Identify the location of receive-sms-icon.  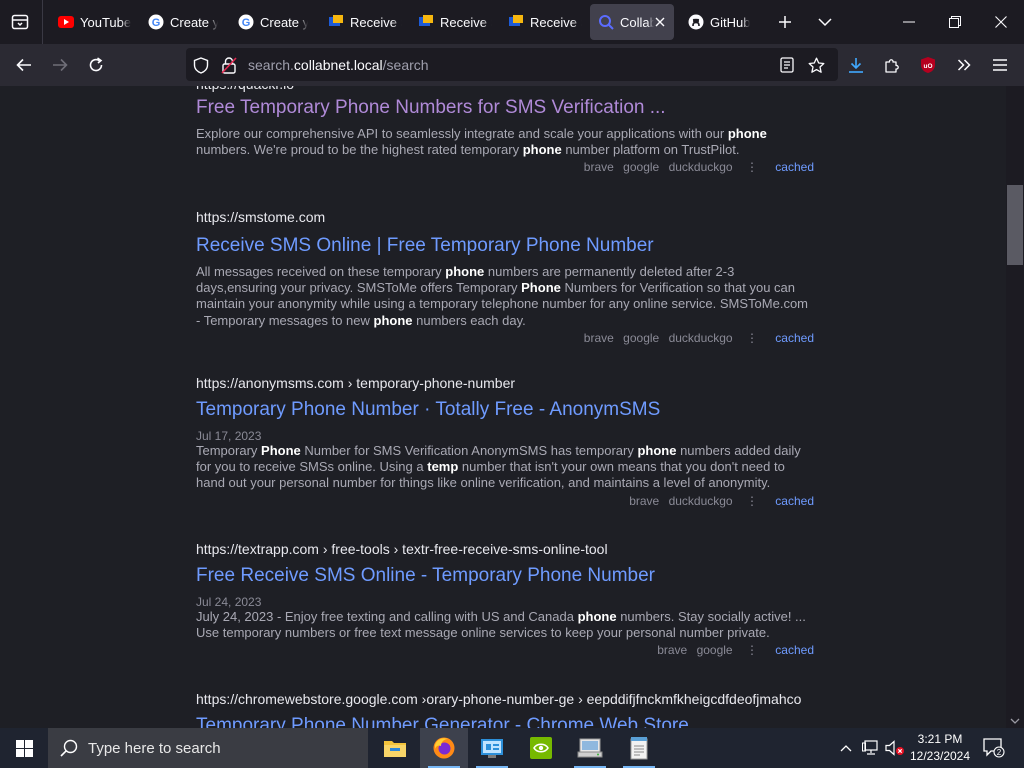
(336, 22).